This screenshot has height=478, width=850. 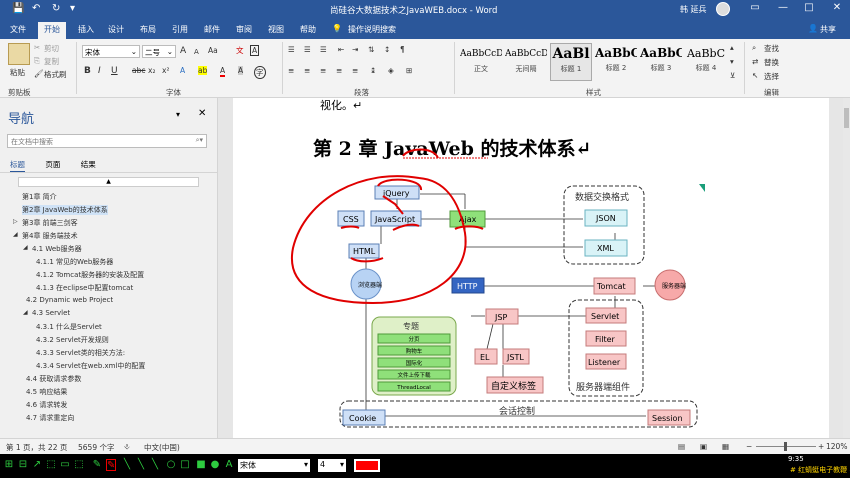 What do you see at coordinates (783, 10) in the screenshot?
I see `minimize-button: —` at bounding box center [783, 10].